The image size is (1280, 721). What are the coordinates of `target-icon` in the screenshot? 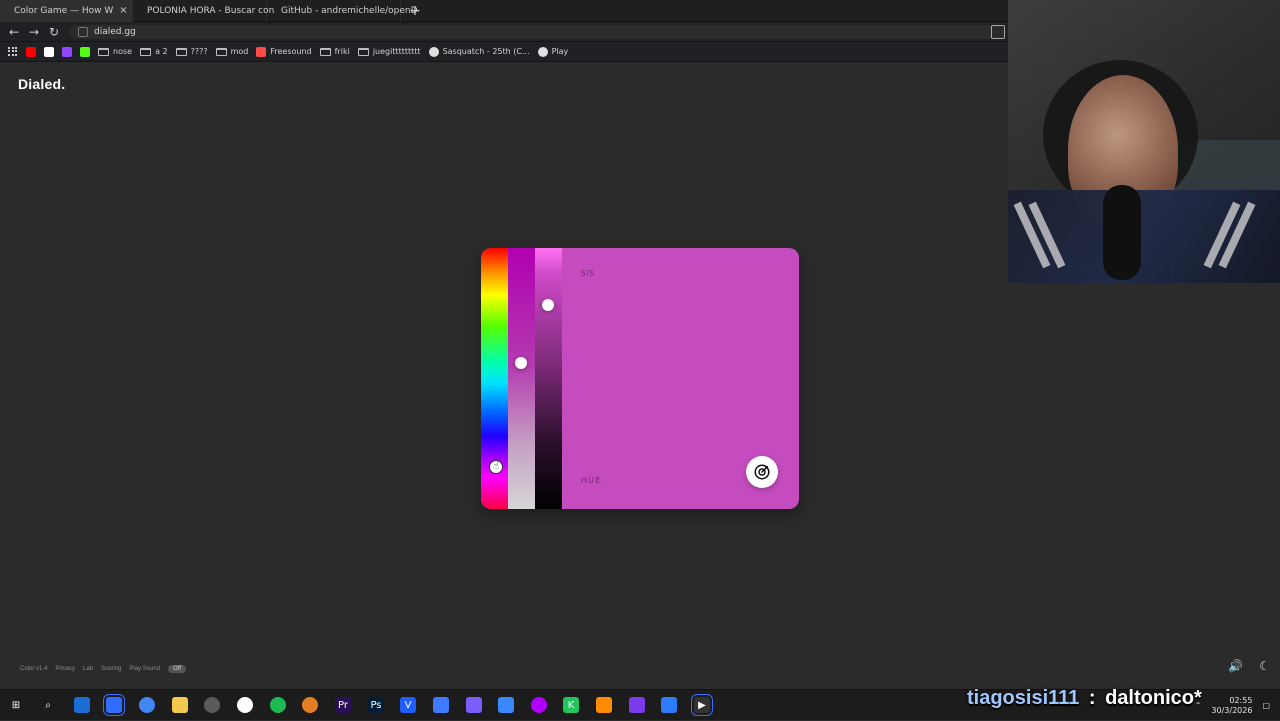 It's located at (762, 472).